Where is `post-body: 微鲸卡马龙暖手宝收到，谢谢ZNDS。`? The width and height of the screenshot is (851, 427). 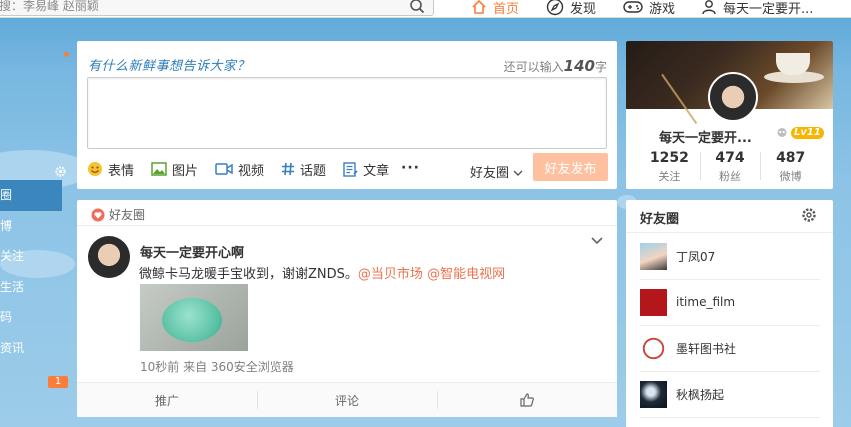
post-body: 微鲸卡马龙暖手宝收到，谢谢ZNDS。 is located at coordinates (248, 274).